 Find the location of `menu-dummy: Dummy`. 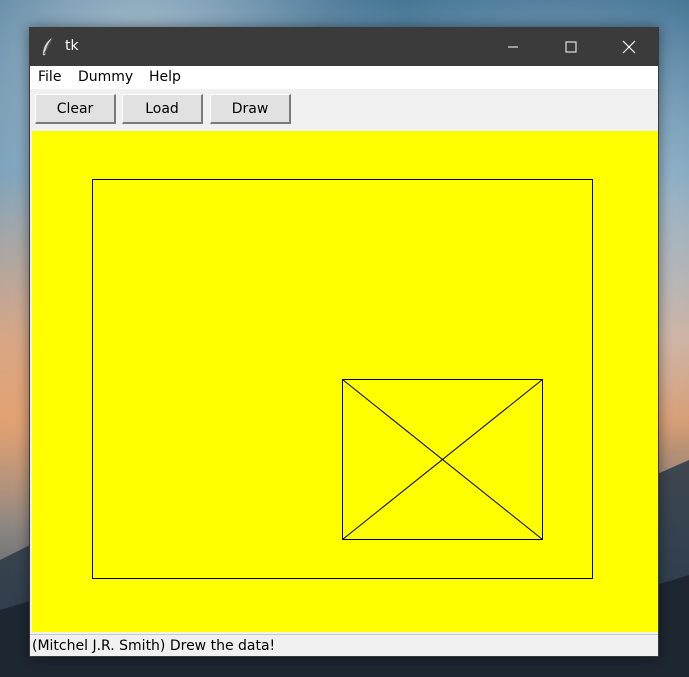

menu-dummy: Dummy is located at coordinates (105, 77).